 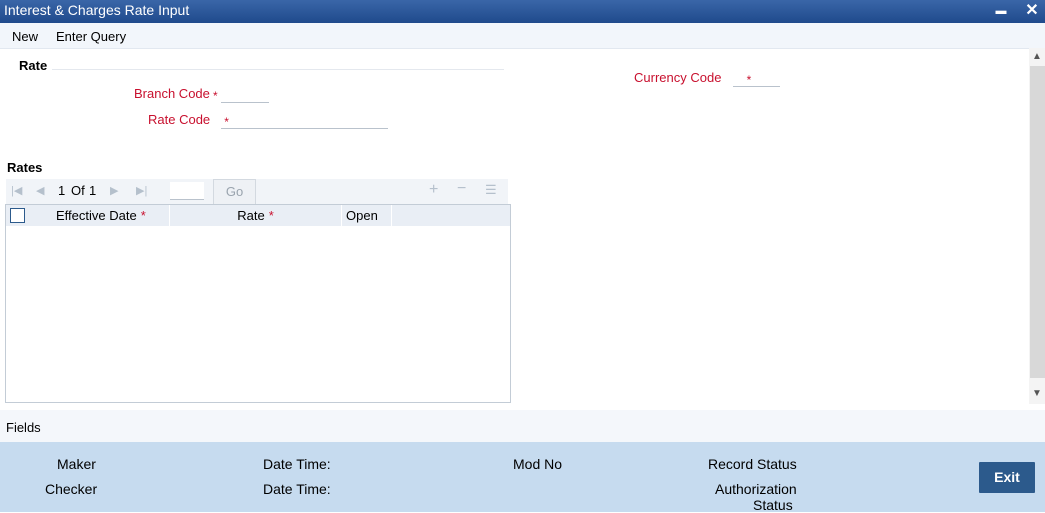 What do you see at coordinates (23, 427) in the screenshot?
I see `fields-link: Fields` at bounding box center [23, 427].